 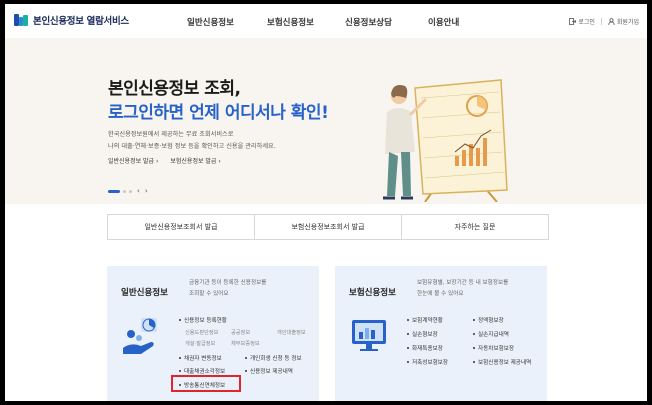 What do you see at coordinates (445, 140) in the screenshot?
I see `presenter-illustration` at bounding box center [445, 140].